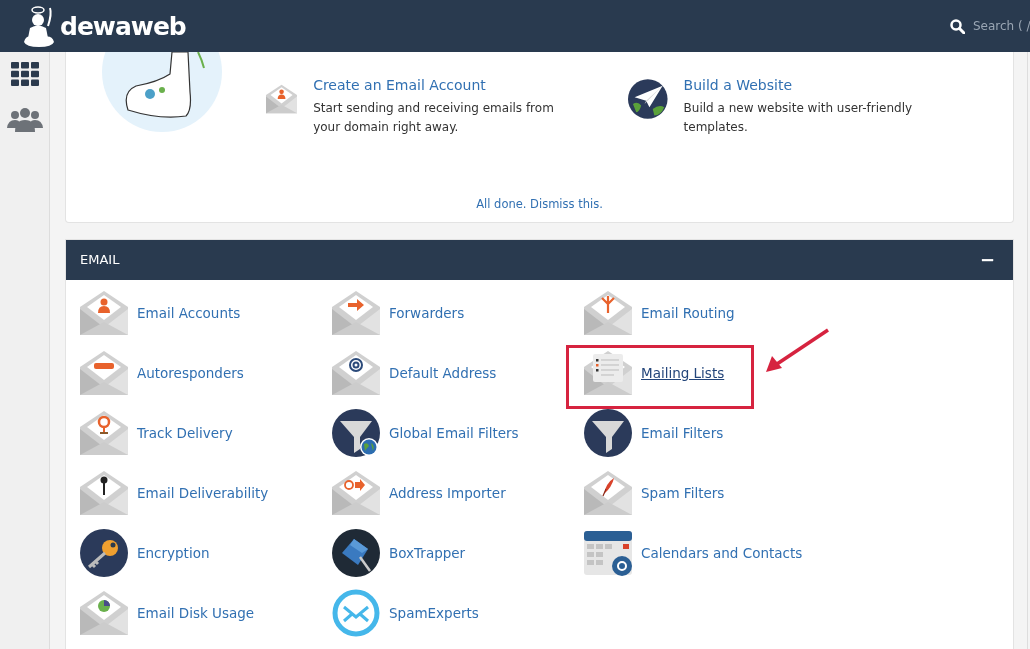  I want to click on feature-description: Build a new website with user-friendly templates., so click(798, 118).